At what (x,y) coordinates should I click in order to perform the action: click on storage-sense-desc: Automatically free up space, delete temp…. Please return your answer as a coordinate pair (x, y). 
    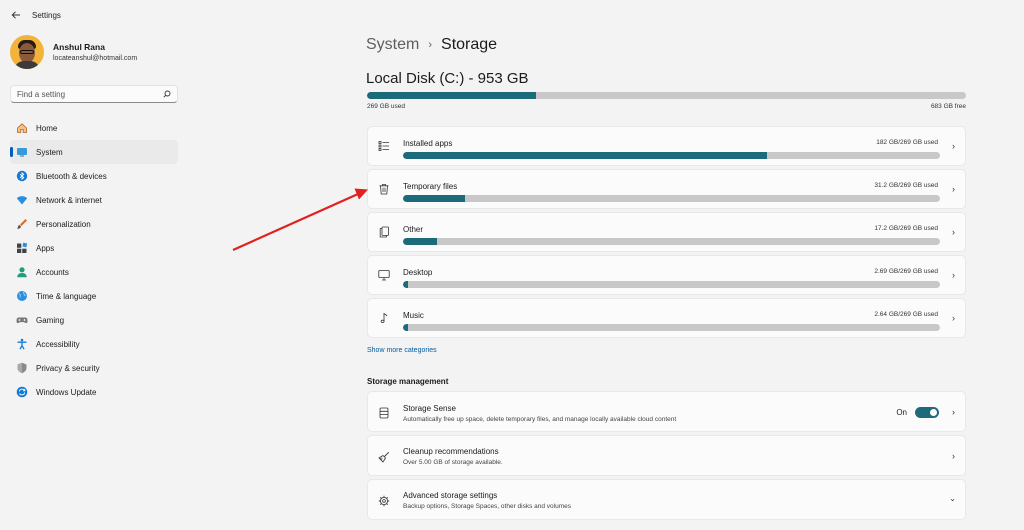
    Looking at the image, I should click on (540, 419).